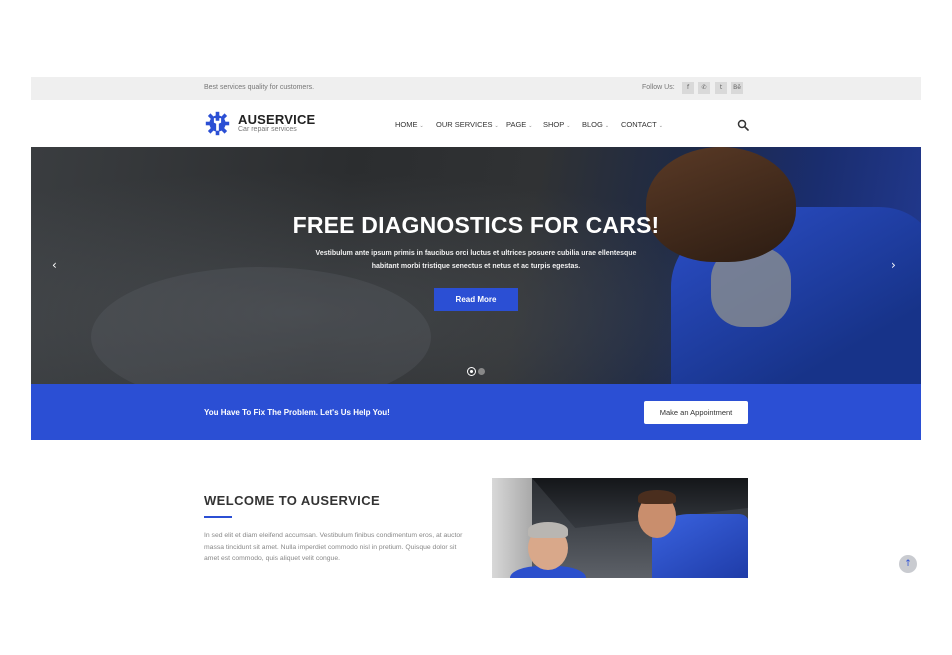  What do you see at coordinates (218, 517) in the screenshot?
I see `title-underline` at bounding box center [218, 517].